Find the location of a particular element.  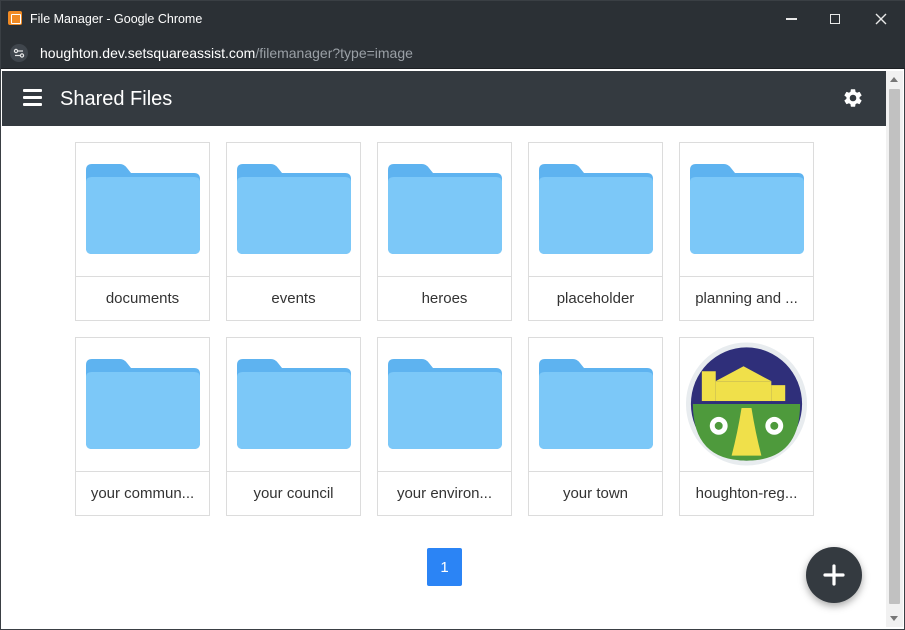

minimize-icon is located at coordinates (791, 19).